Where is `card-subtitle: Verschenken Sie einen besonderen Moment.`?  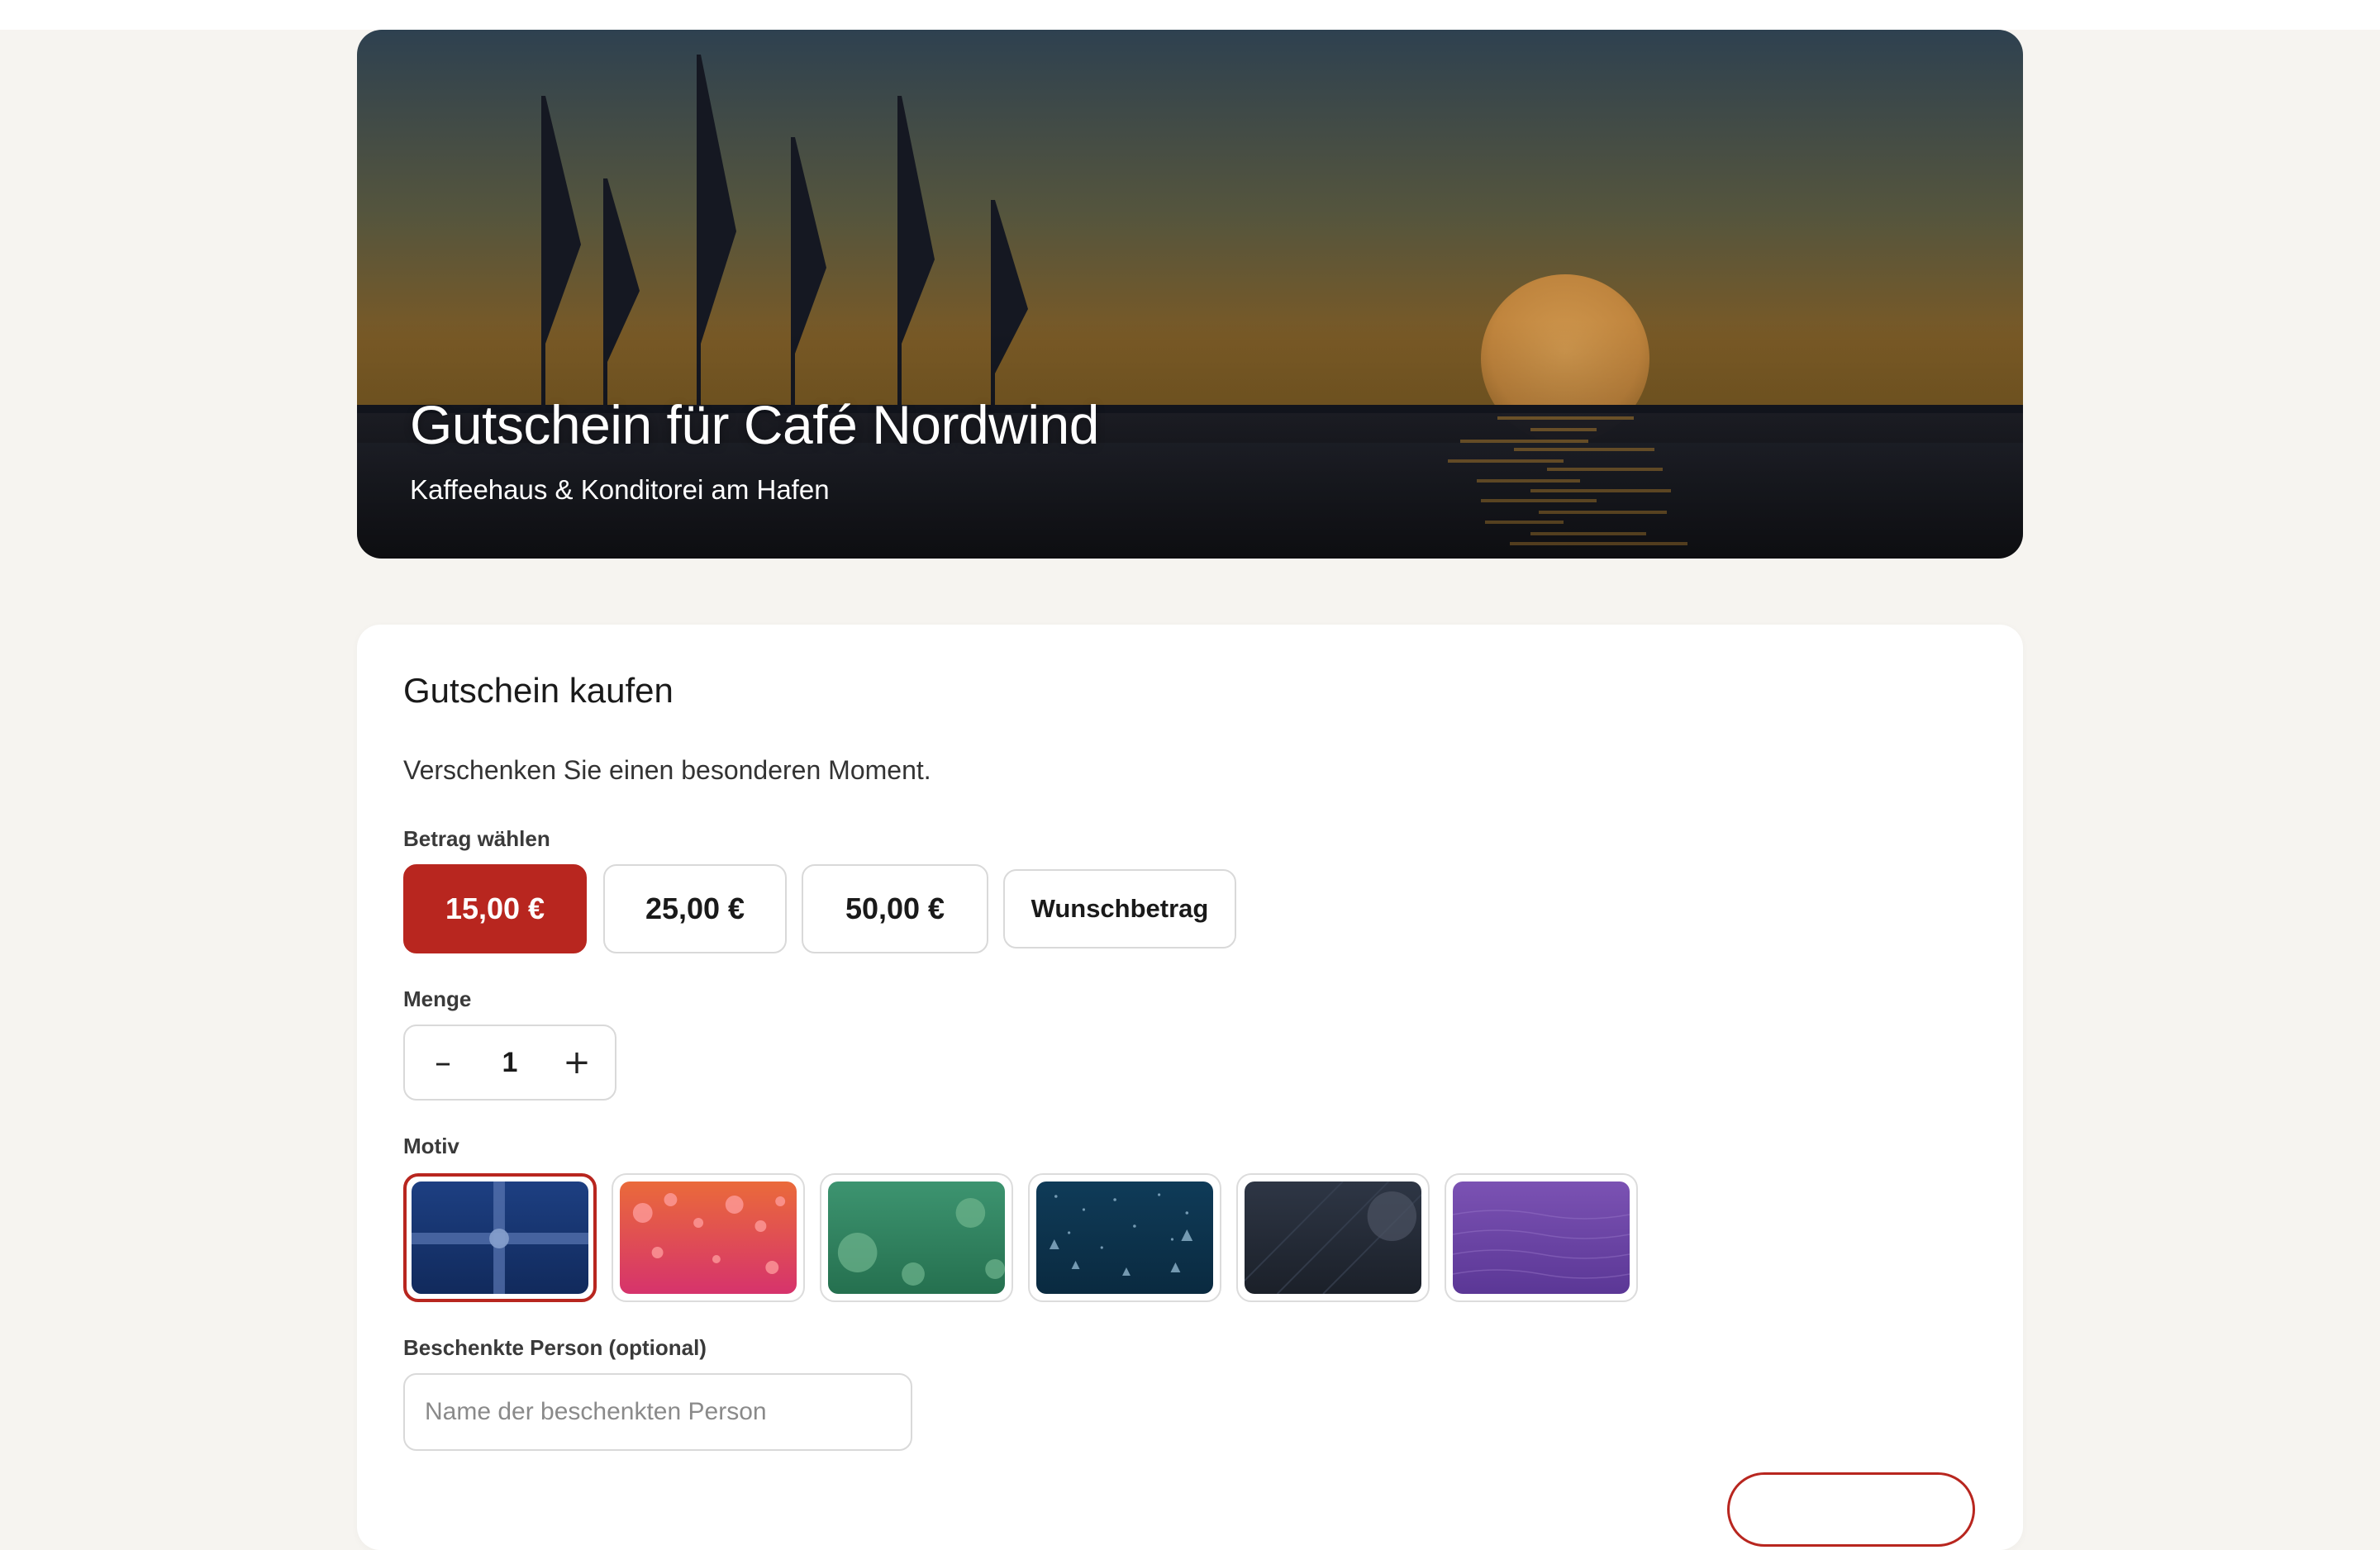 card-subtitle: Verschenken Sie einen besonderen Moment. is located at coordinates (667, 770).